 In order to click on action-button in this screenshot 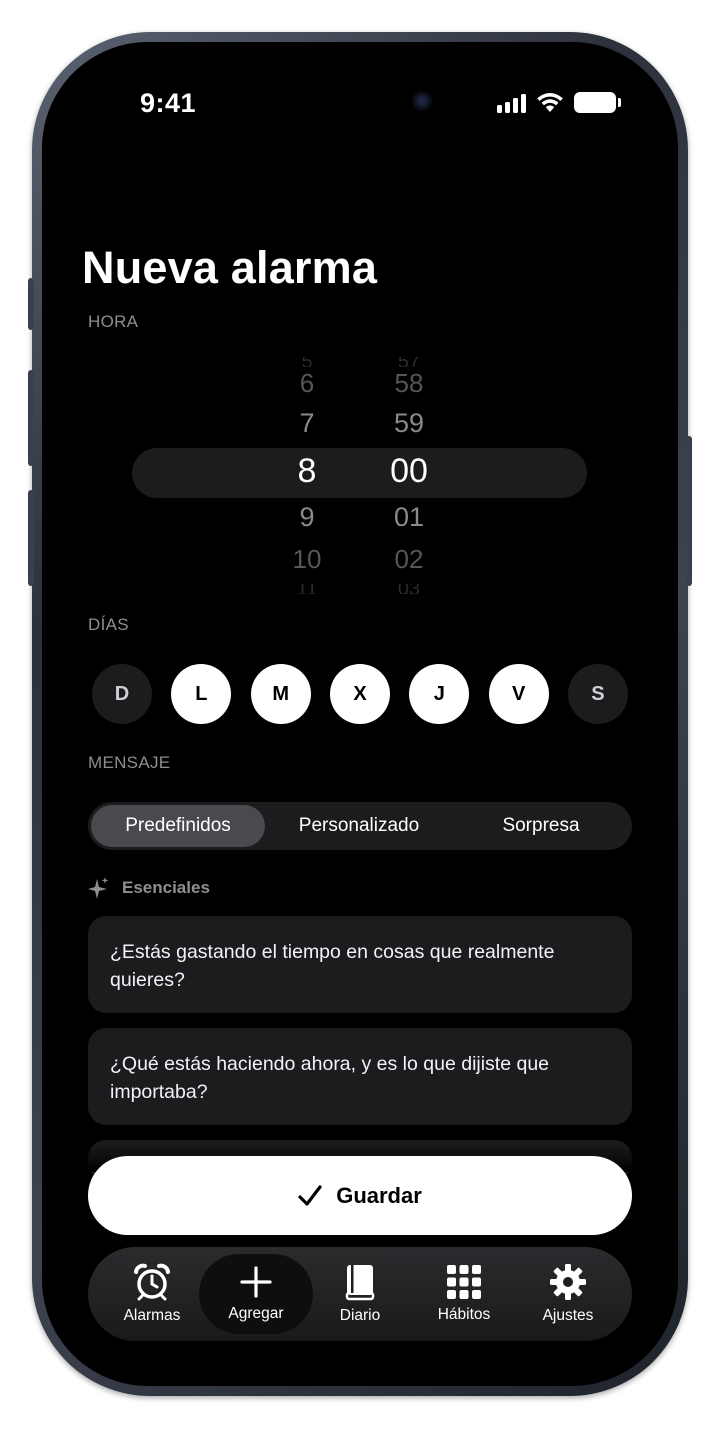, I will do `click(31, 304)`.